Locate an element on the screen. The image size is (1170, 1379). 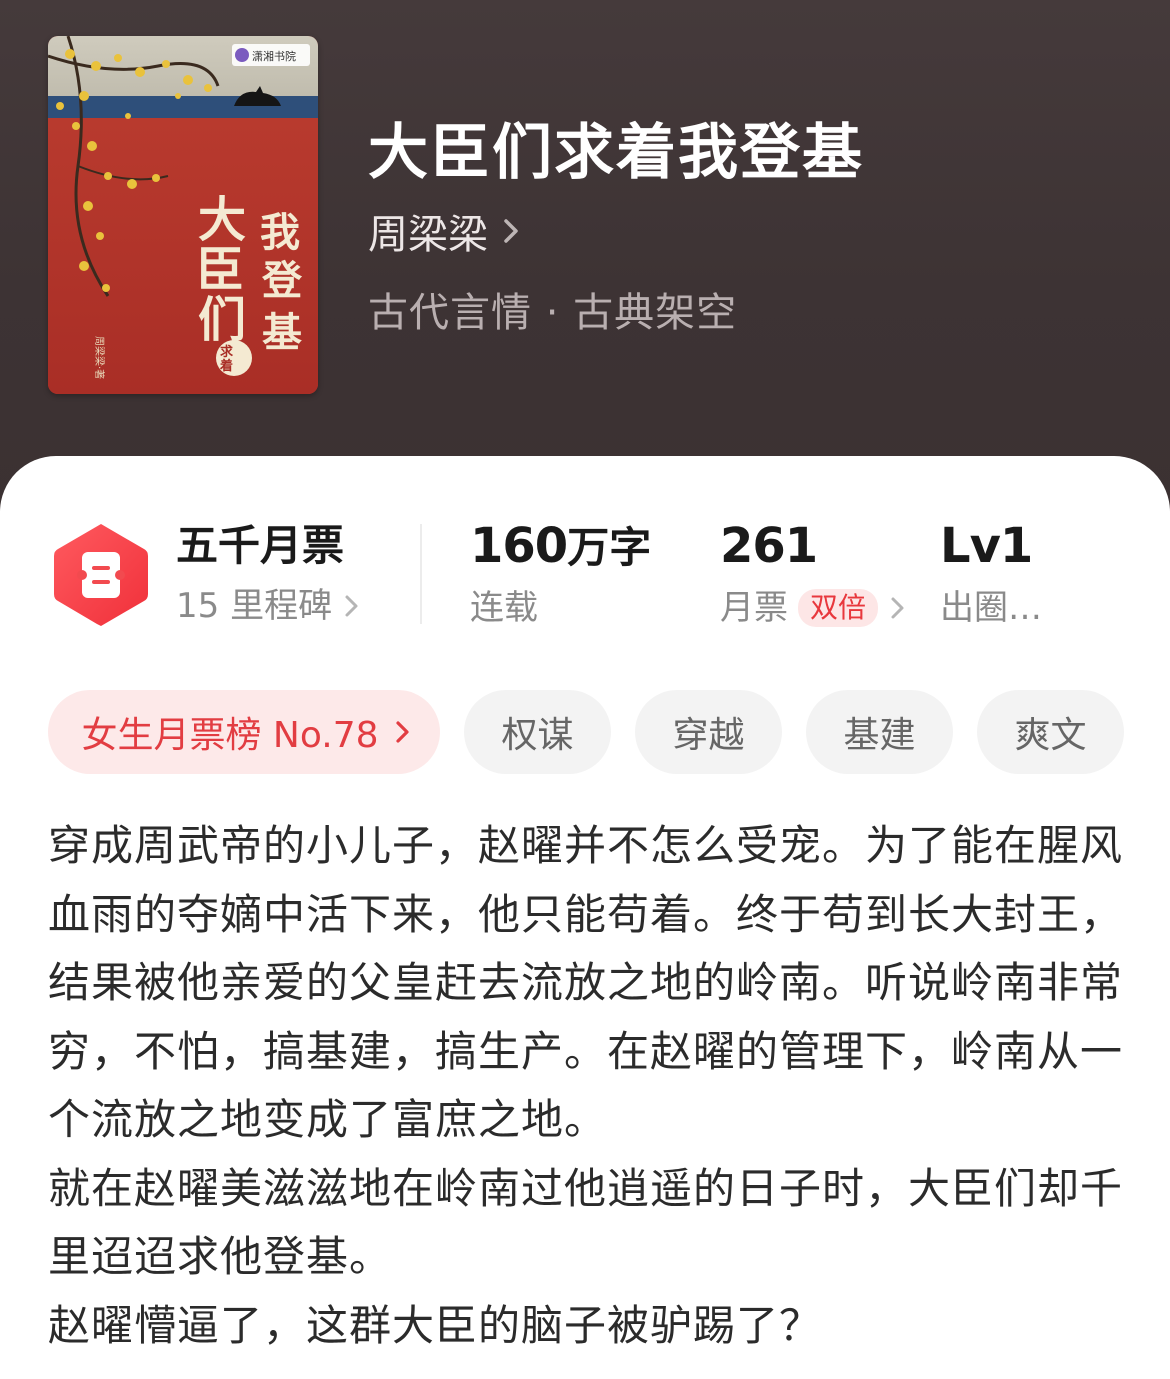
monthly-votes-value: 261 is located at coordinates (769, 546).